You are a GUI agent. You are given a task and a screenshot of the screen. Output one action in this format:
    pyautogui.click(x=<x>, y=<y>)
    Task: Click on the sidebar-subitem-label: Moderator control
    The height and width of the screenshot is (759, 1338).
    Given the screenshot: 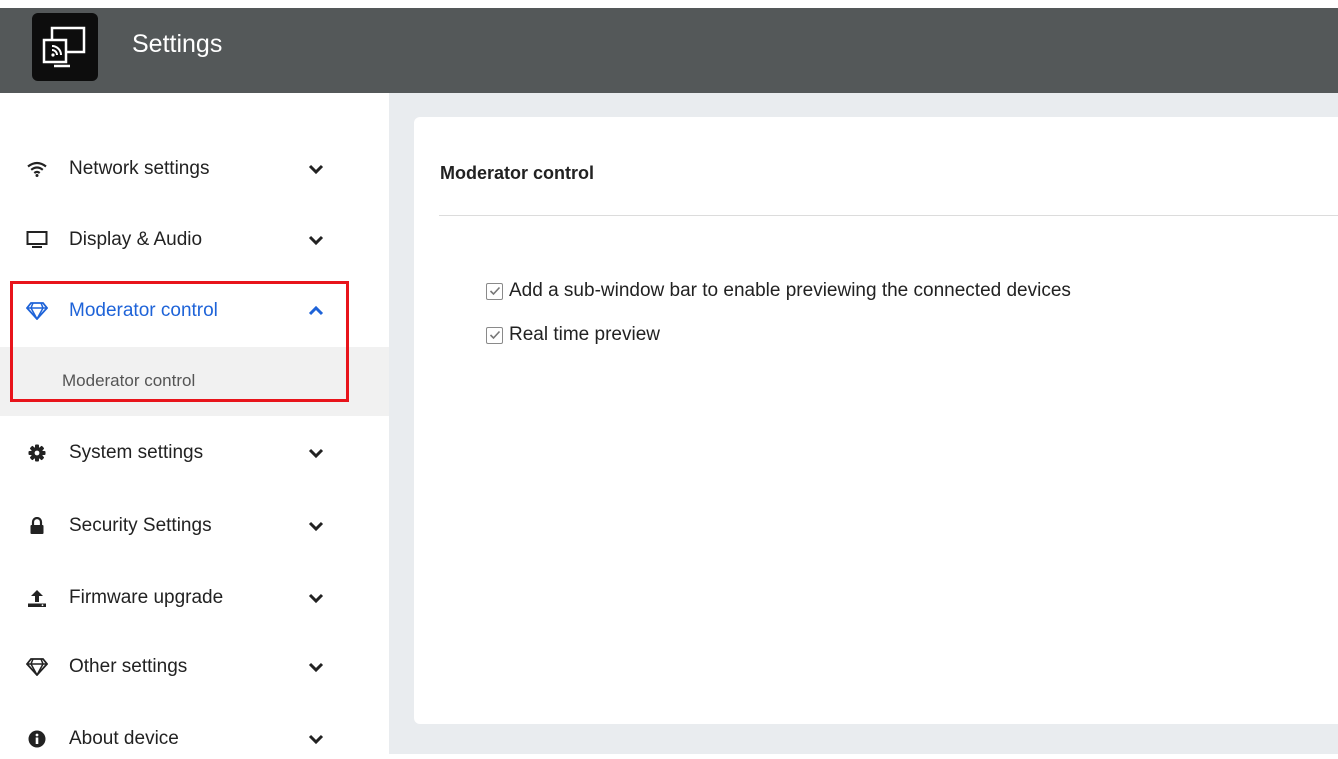 What is the action you would take?
    pyautogui.click(x=129, y=380)
    